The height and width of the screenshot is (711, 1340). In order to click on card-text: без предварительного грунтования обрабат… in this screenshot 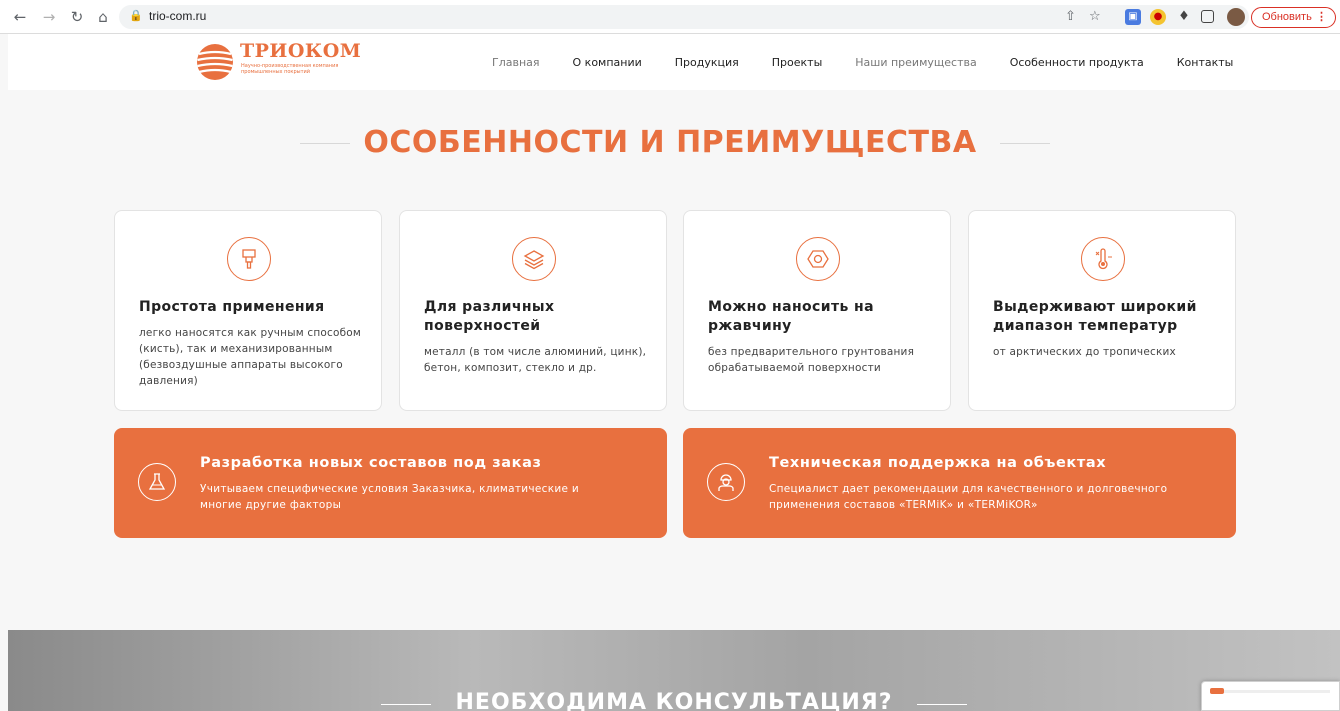, I will do `click(811, 360)`.